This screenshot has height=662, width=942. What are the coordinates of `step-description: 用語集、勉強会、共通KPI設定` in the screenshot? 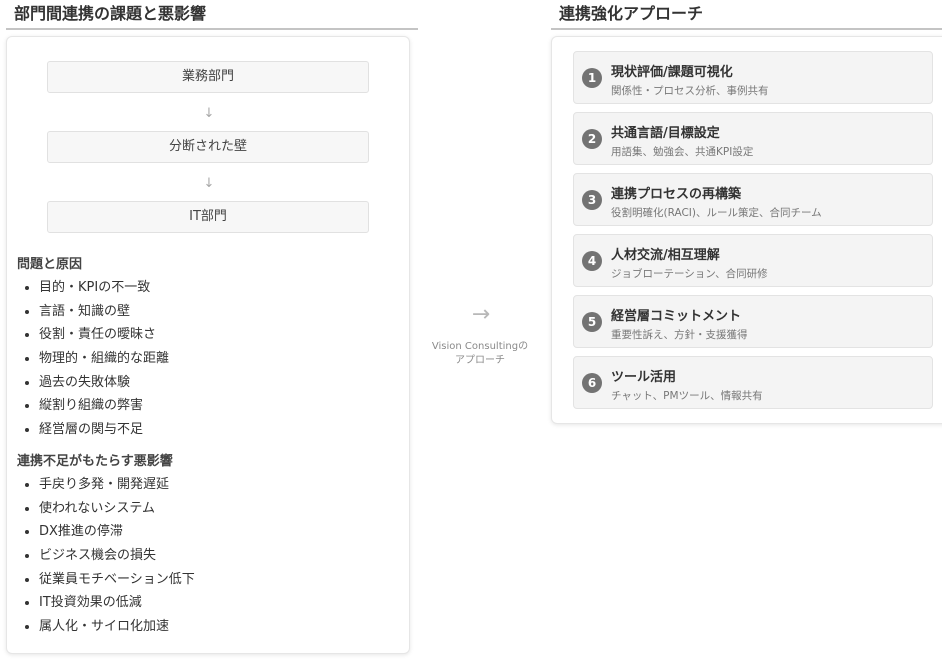 It's located at (682, 152).